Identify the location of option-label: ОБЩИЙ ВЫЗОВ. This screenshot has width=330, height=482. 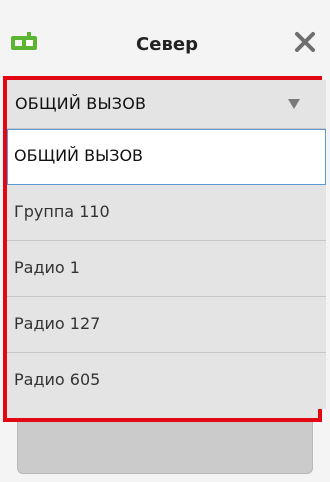
(79, 155).